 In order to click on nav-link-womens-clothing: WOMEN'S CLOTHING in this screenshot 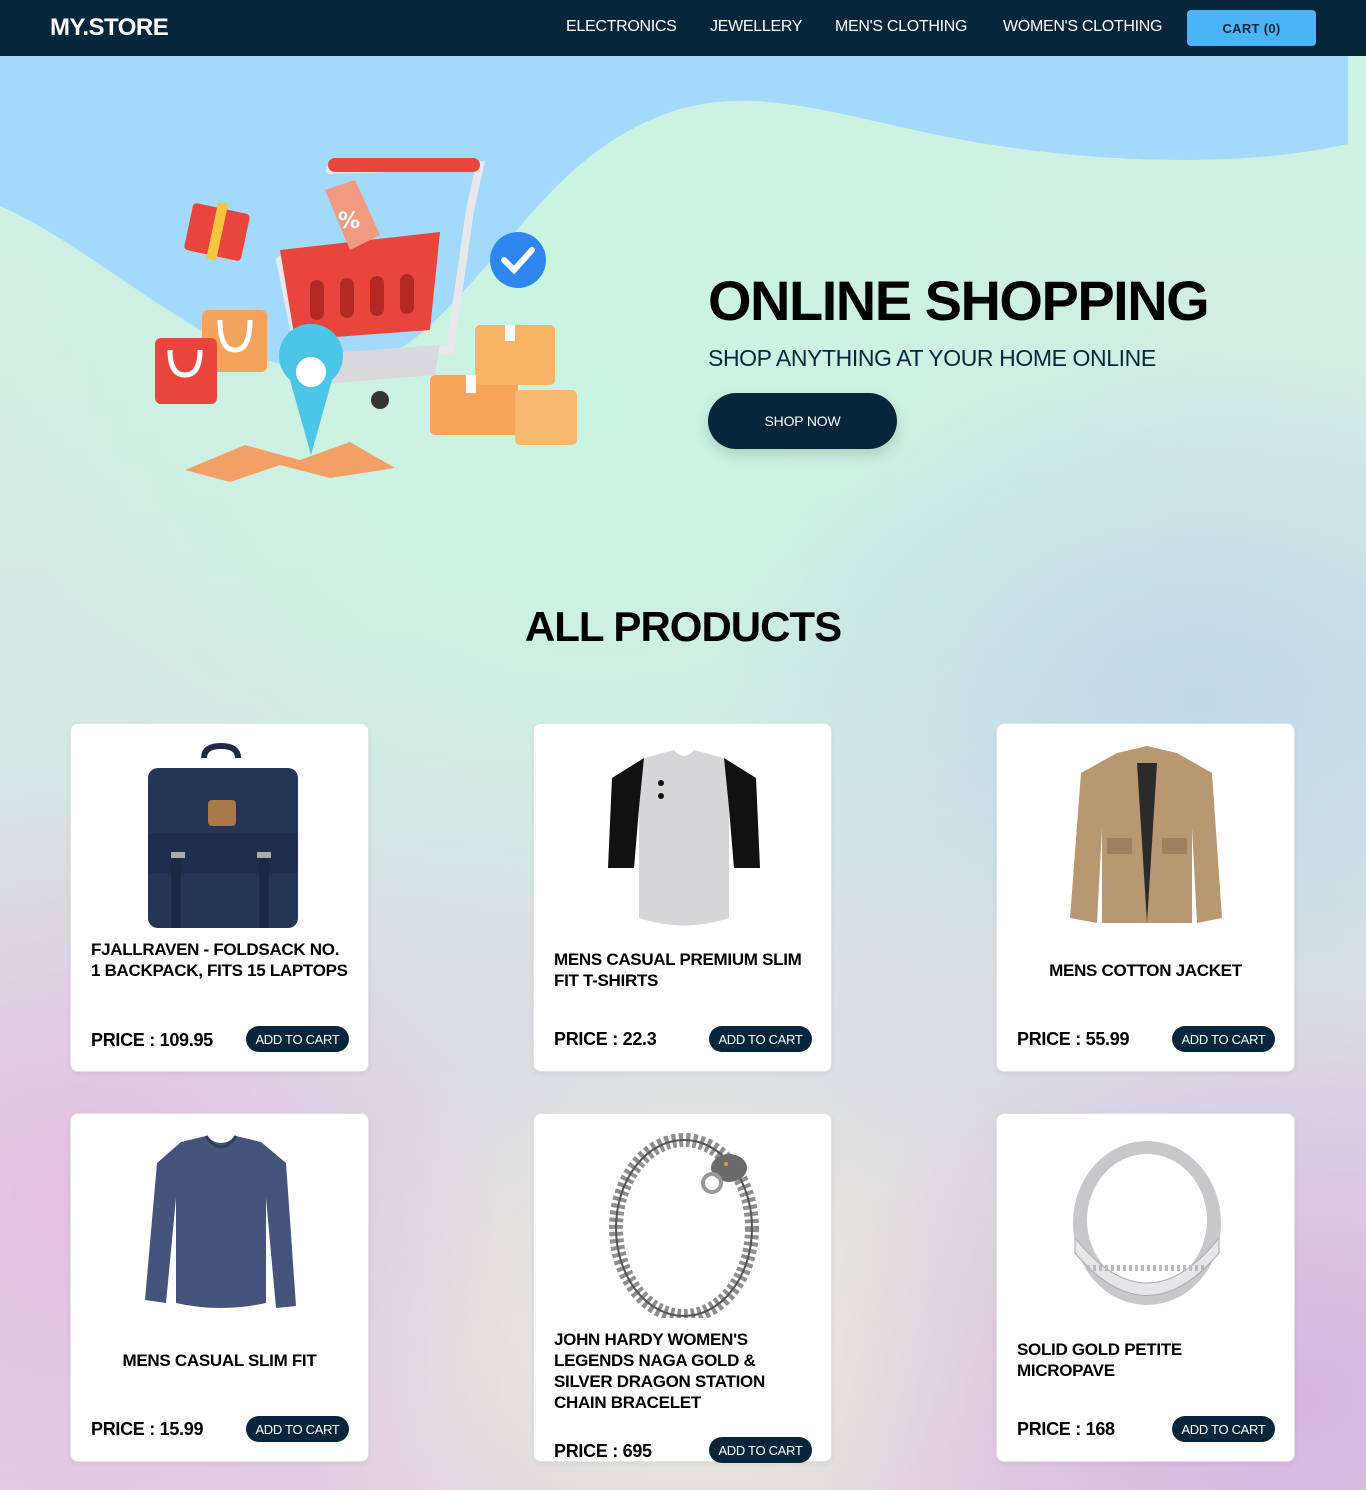, I will do `click(1082, 27)`.